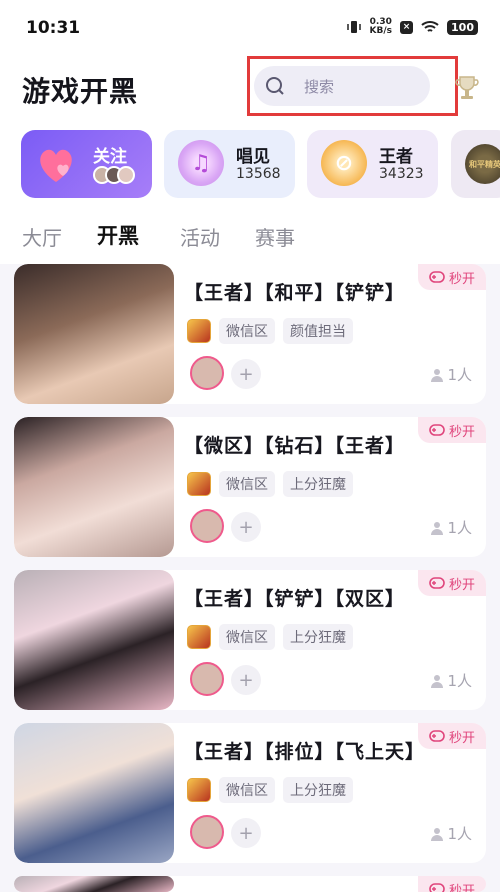  I want to click on room-title: 【微区】【钻石】【王者】, so click(295, 446).